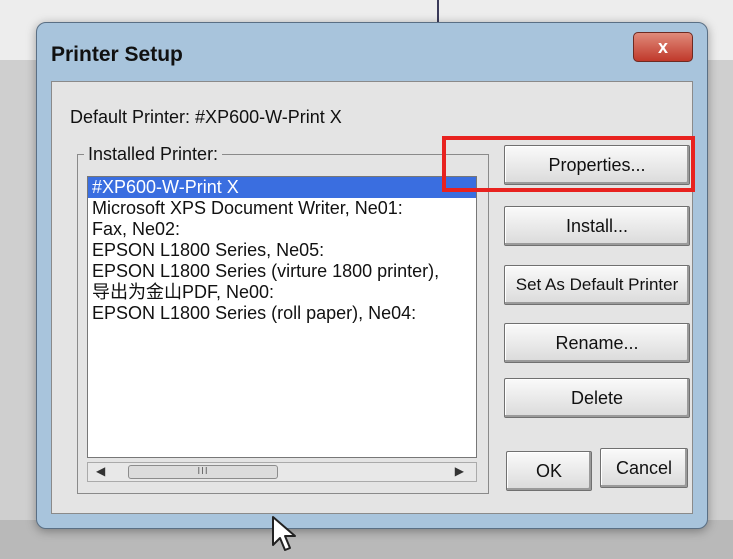 The image size is (733, 559). Describe the element at coordinates (597, 398) in the screenshot. I see `delete-button: Delete` at that location.